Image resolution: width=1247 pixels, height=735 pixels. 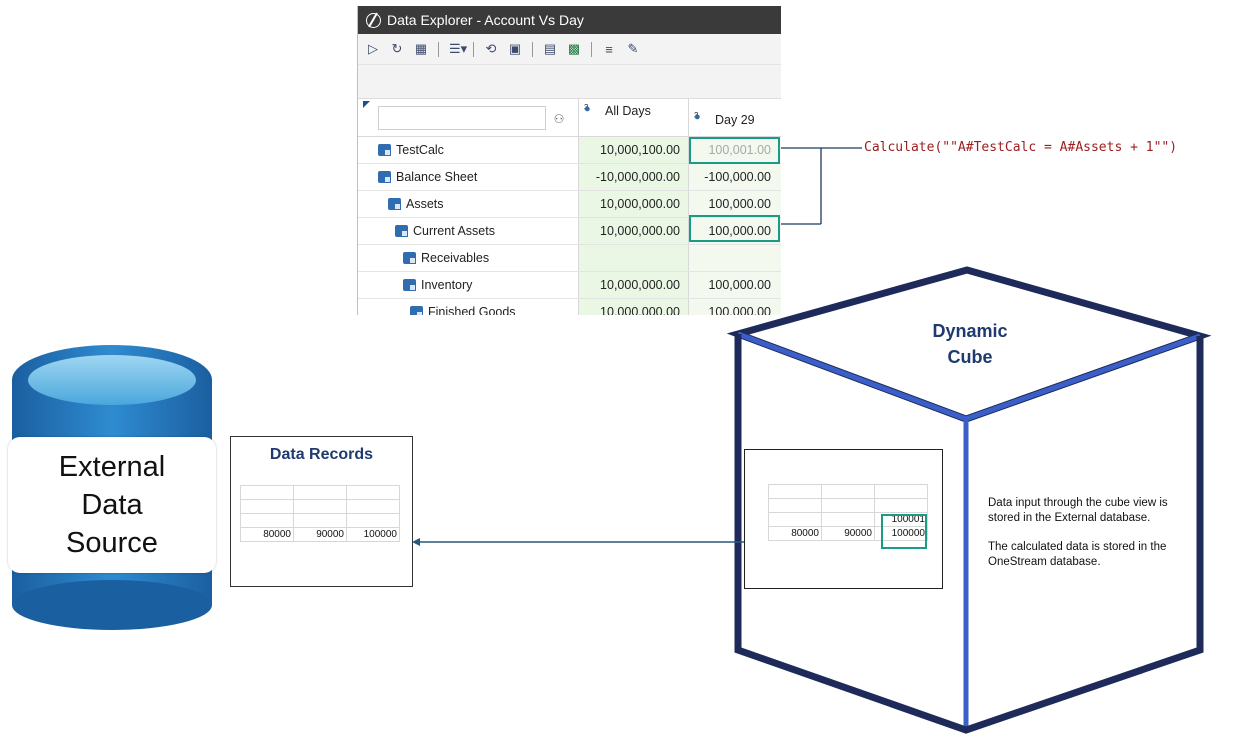 I want to click on dynamic-cube-title: Dynamic Cube, so click(x=970, y=344).